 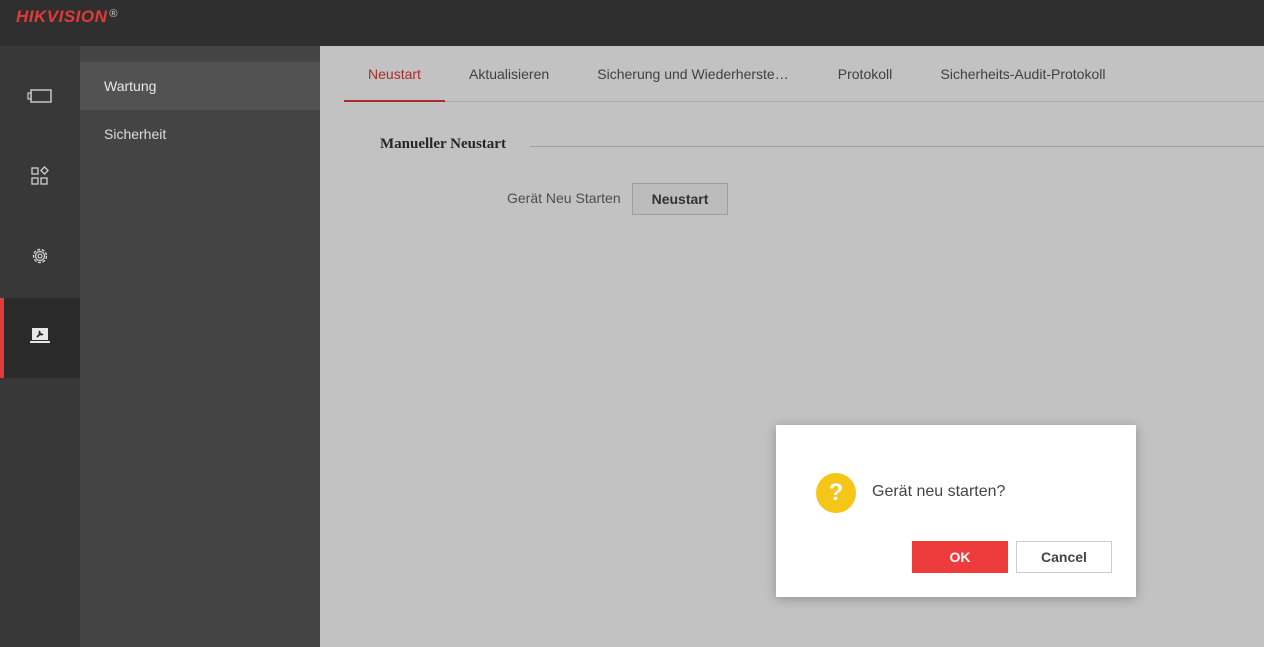 What do you see at coordinates (1064, 557) in the screenshot?
I see `cancel-button: Cancel` at bounding box center [1064, 557].